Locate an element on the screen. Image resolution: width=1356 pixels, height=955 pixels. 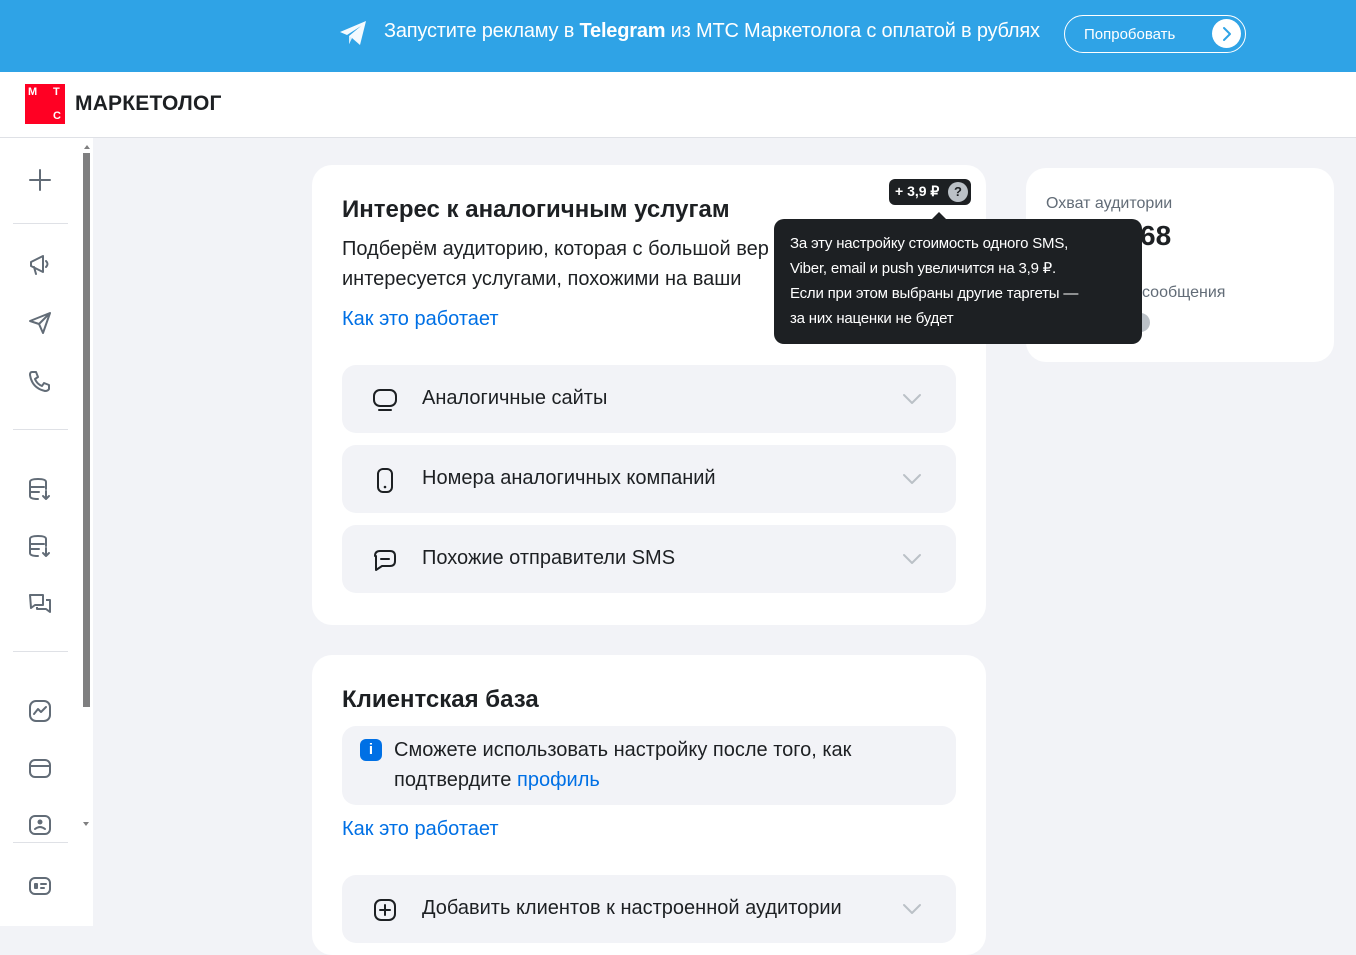
tooltip-line: Viber, email и push увеличится на 3,9 ₽. is located at coordinates (923, 268).